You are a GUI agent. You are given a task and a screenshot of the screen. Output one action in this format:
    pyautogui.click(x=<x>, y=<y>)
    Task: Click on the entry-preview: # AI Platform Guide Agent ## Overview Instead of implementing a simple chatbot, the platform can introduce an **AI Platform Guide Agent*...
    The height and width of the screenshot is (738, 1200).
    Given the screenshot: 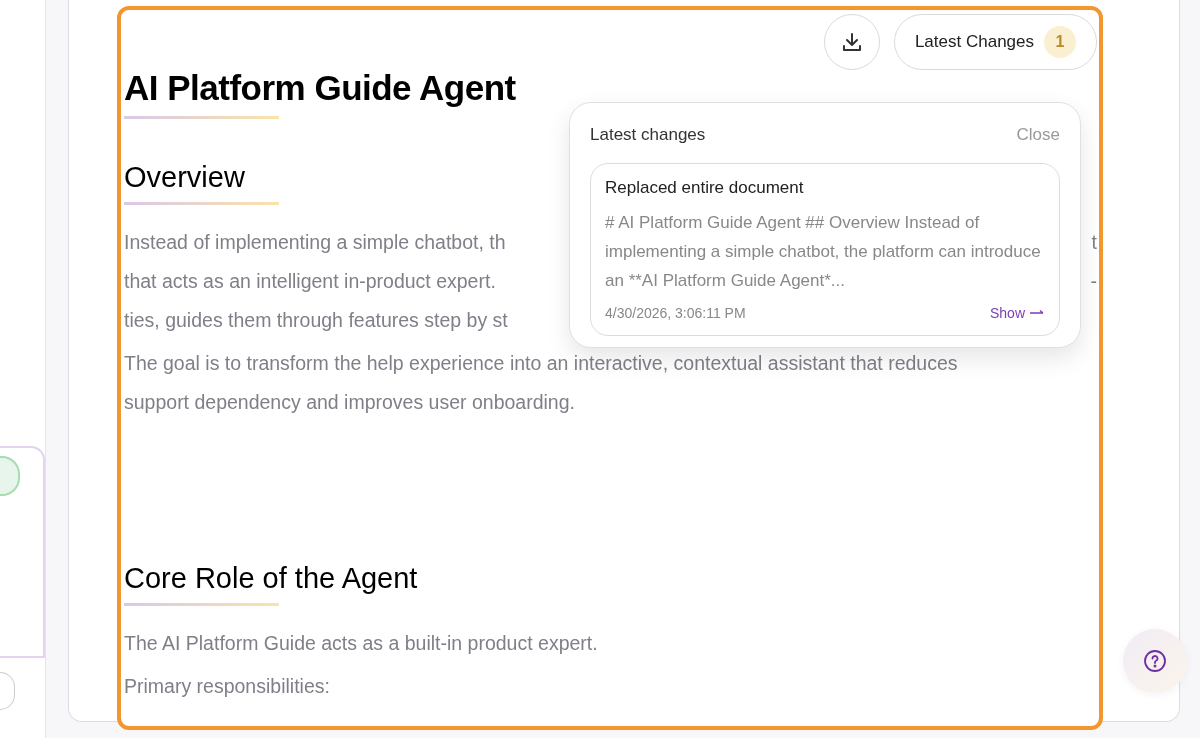 What is the action you would take?
    pyautogui.click(x=823, y=252)
    